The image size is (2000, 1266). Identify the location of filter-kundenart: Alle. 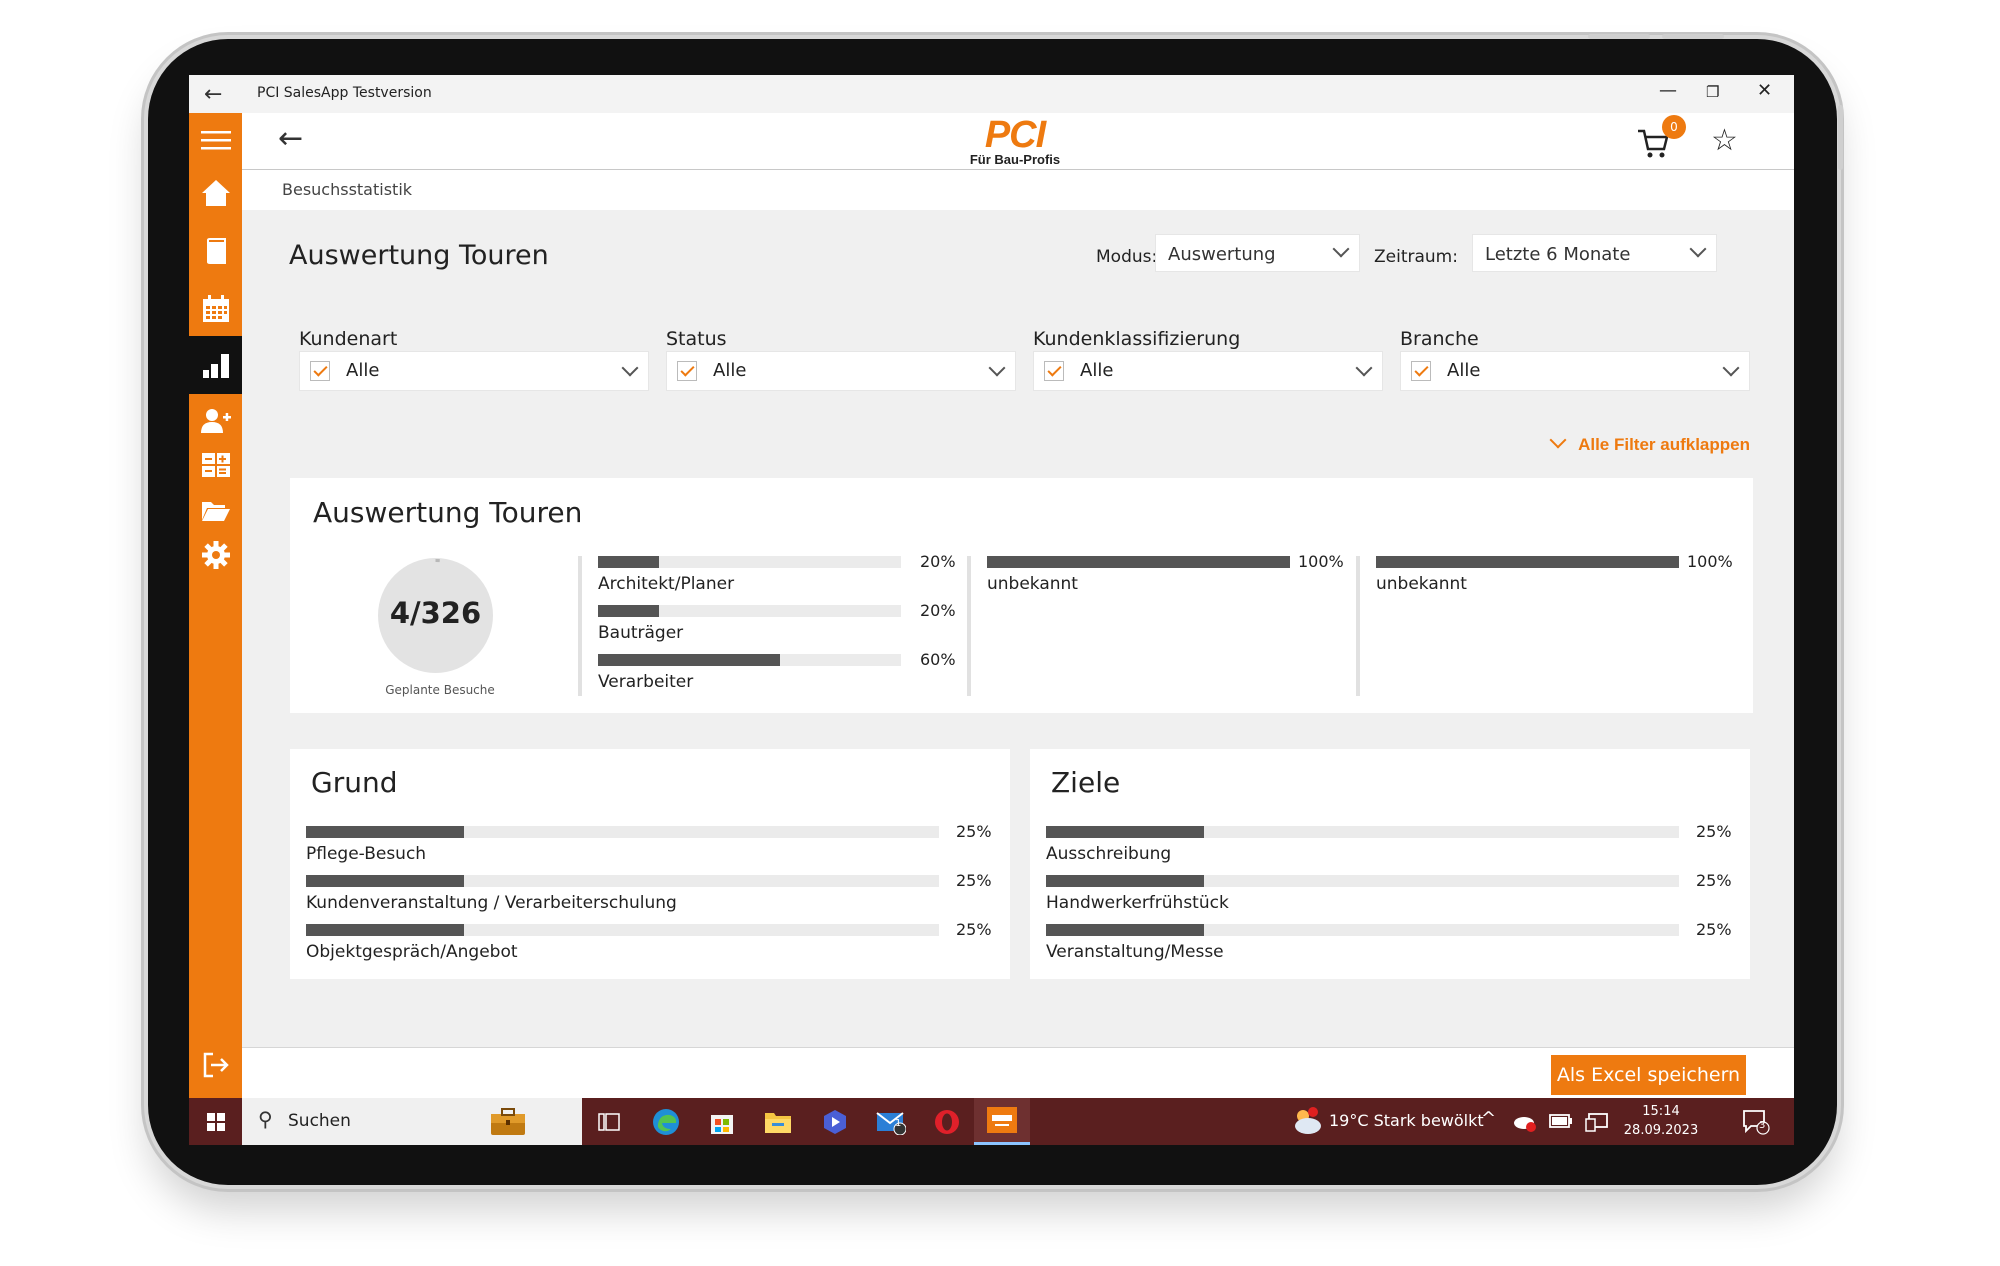
(474, 371).